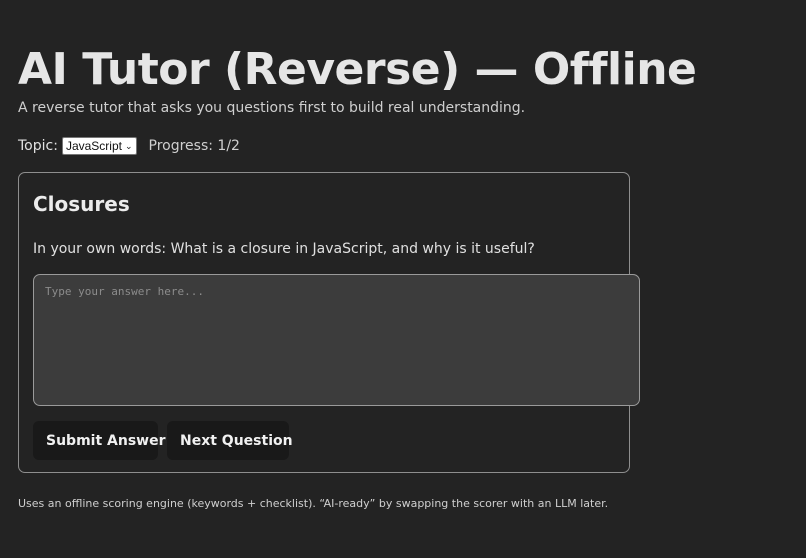  Describe the element at coordinates (93, 146) in the screenshot. I see `topic-select-value: JavaScript` at that location.